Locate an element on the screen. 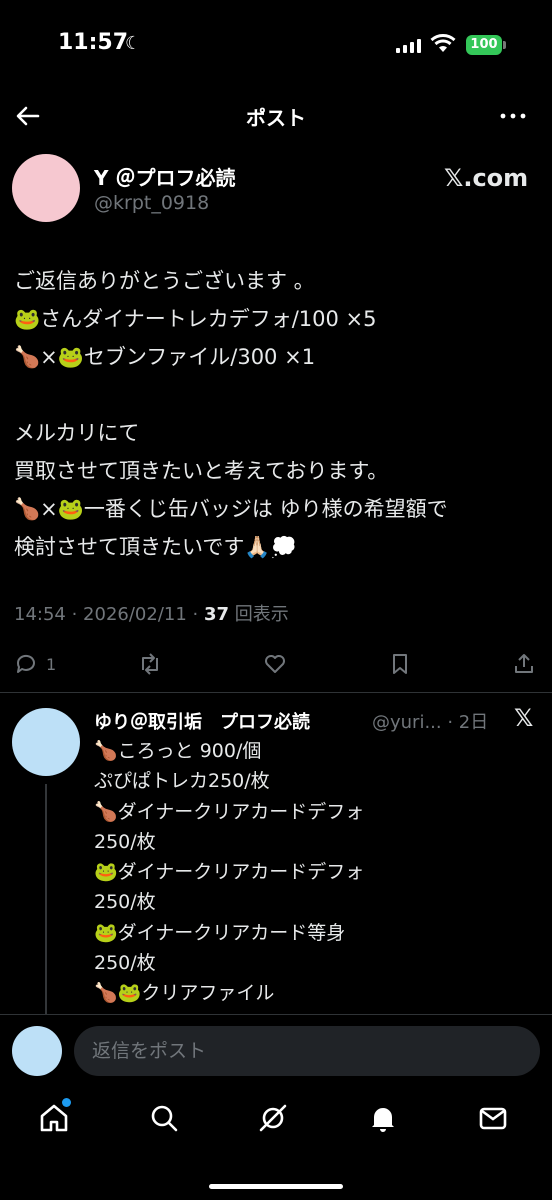  author-handle: @krpt_0918 is located at coordinates (151, 203).